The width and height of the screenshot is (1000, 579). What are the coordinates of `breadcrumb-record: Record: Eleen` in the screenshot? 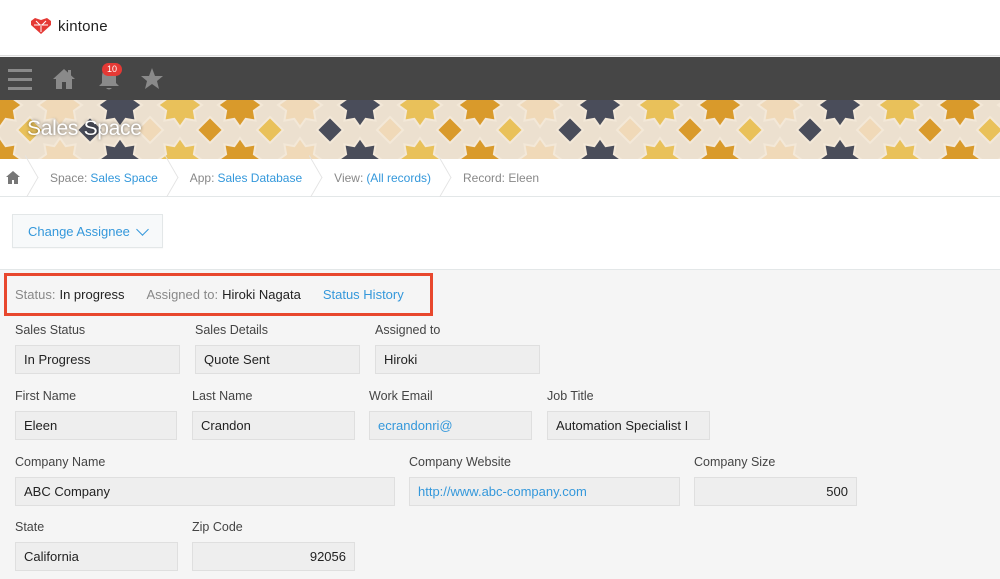 It's located at (499, 178).